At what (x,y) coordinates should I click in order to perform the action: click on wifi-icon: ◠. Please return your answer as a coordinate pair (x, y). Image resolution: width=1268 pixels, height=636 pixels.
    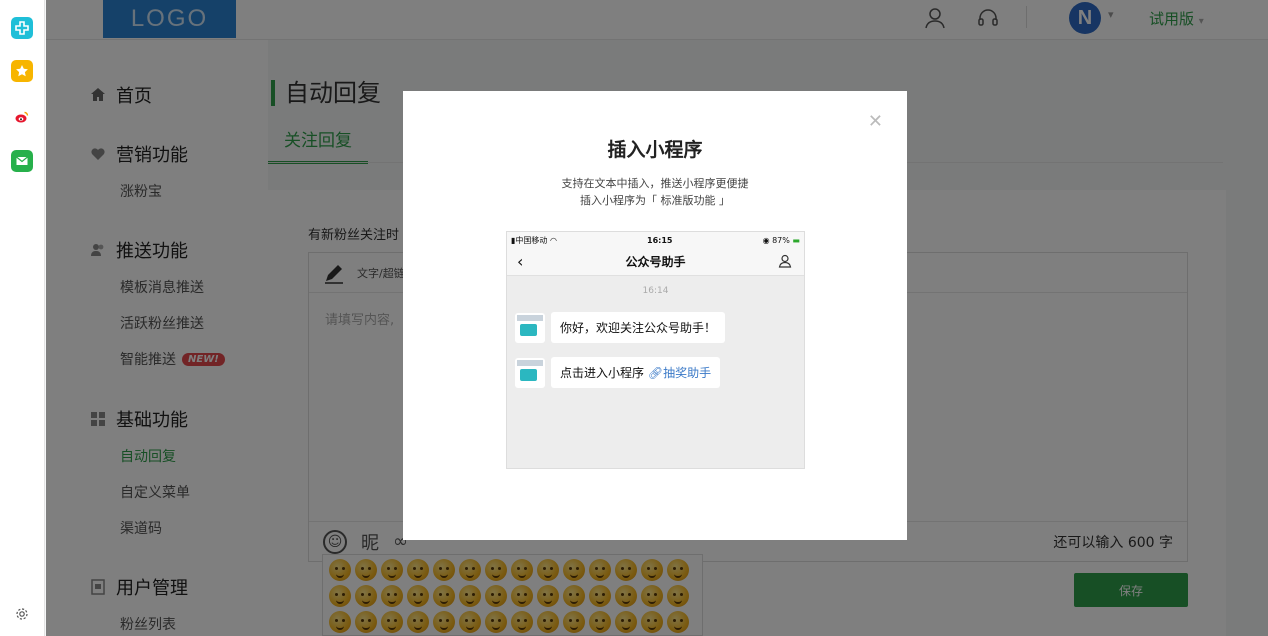
    Looking at the image, I should click on (553, 240).